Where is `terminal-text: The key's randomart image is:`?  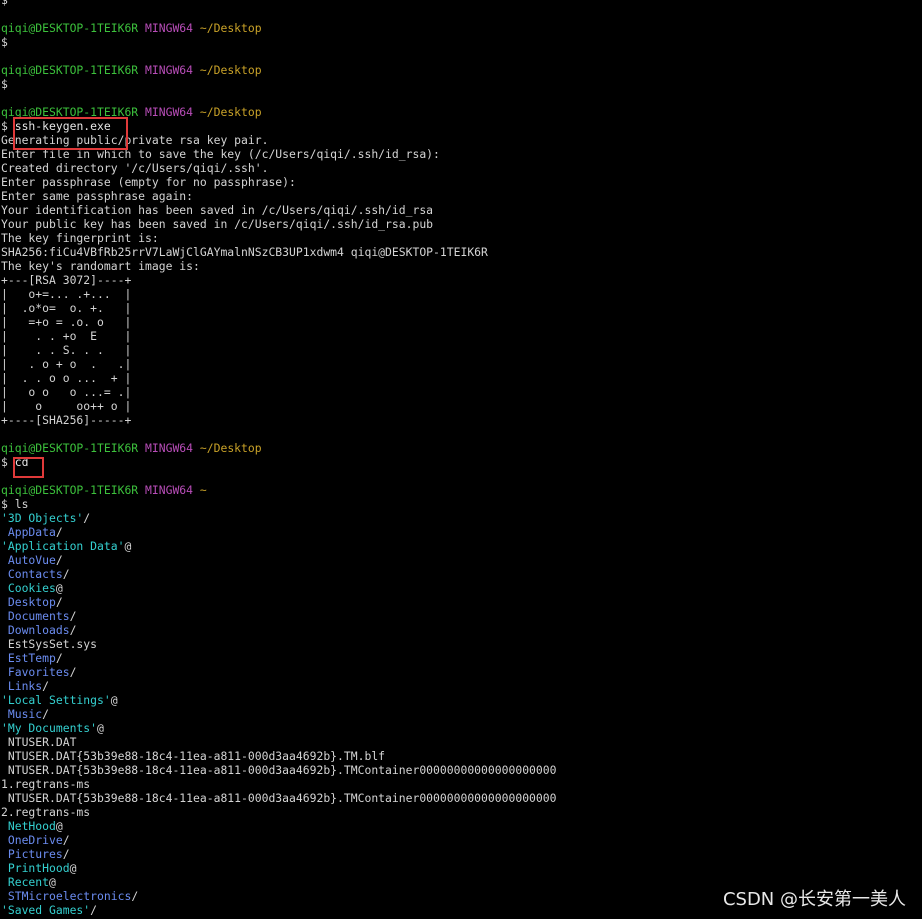 terminal-text: The key's randomart image is: is located at coordinates (100, 266).